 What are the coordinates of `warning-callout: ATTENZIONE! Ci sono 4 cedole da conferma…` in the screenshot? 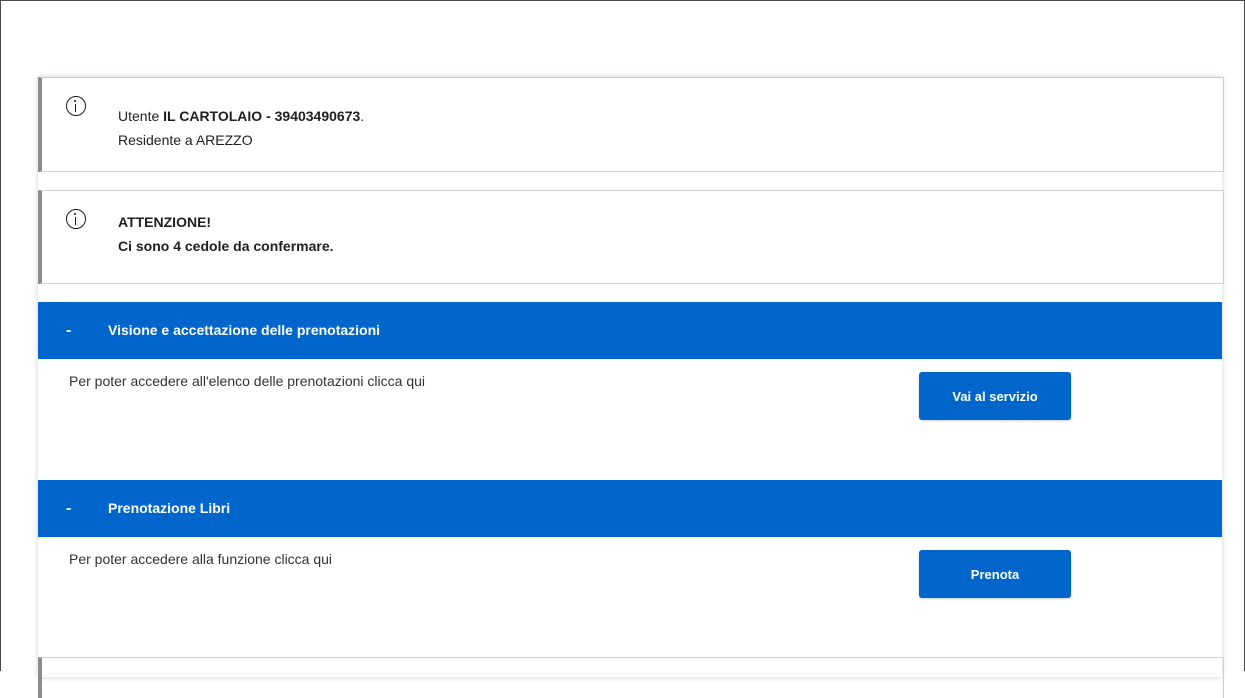 It's located at (631, 237).